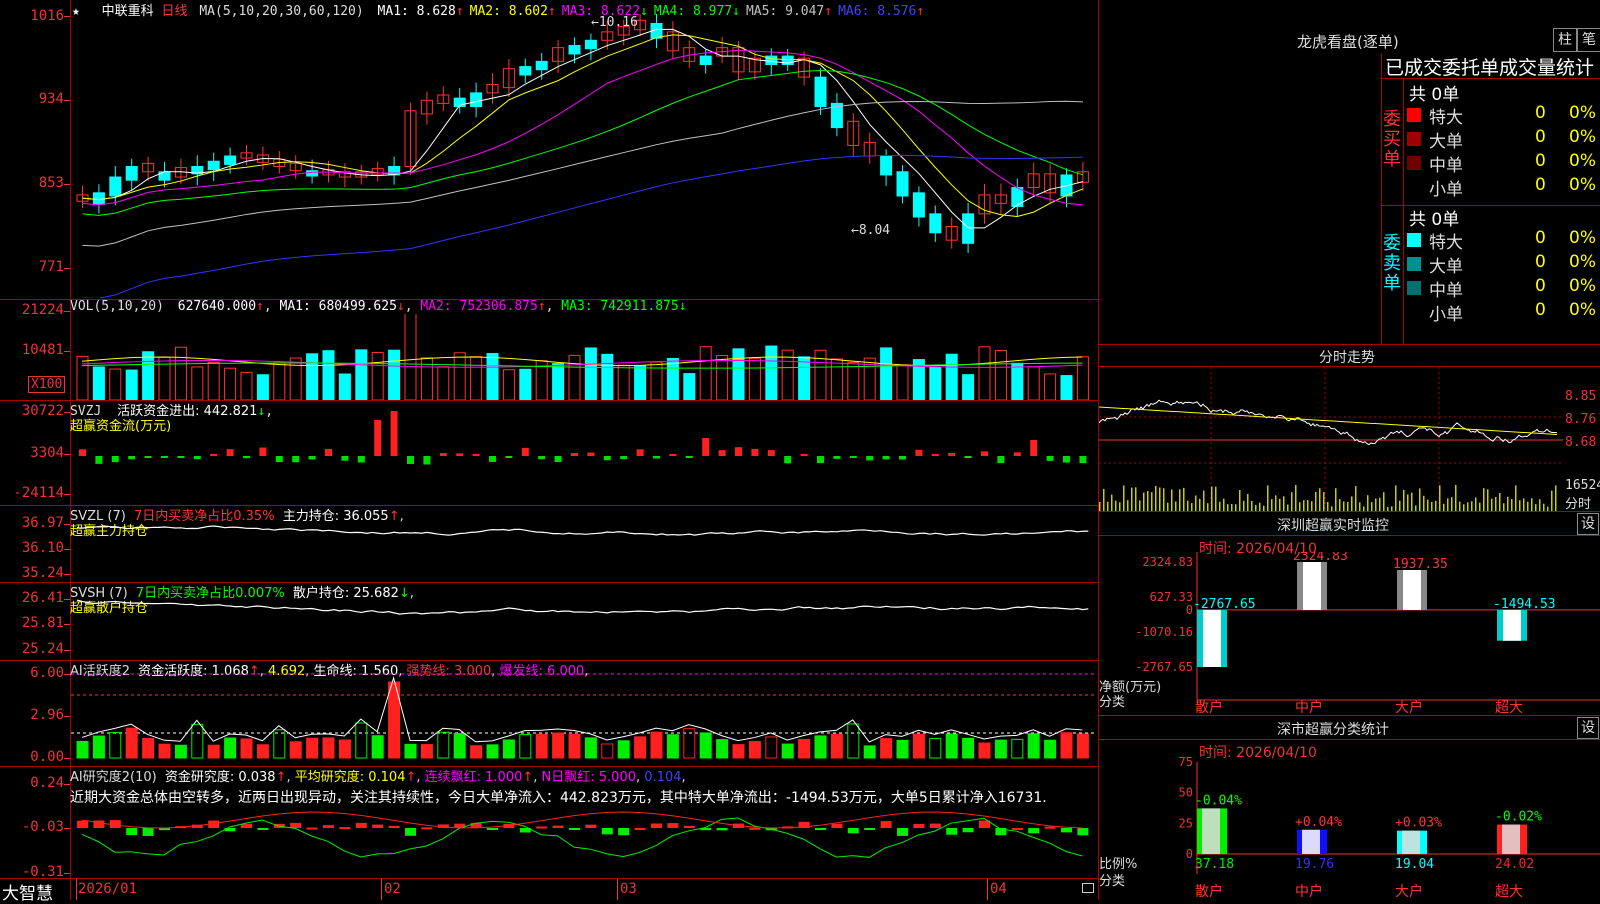 Image resolution: width=1600 pixels, height=904 pixels. What do you see at coordinates (51, 183) in the screenshot?
I see `main-y-label-3: 853` at bounding box center [51, 183].